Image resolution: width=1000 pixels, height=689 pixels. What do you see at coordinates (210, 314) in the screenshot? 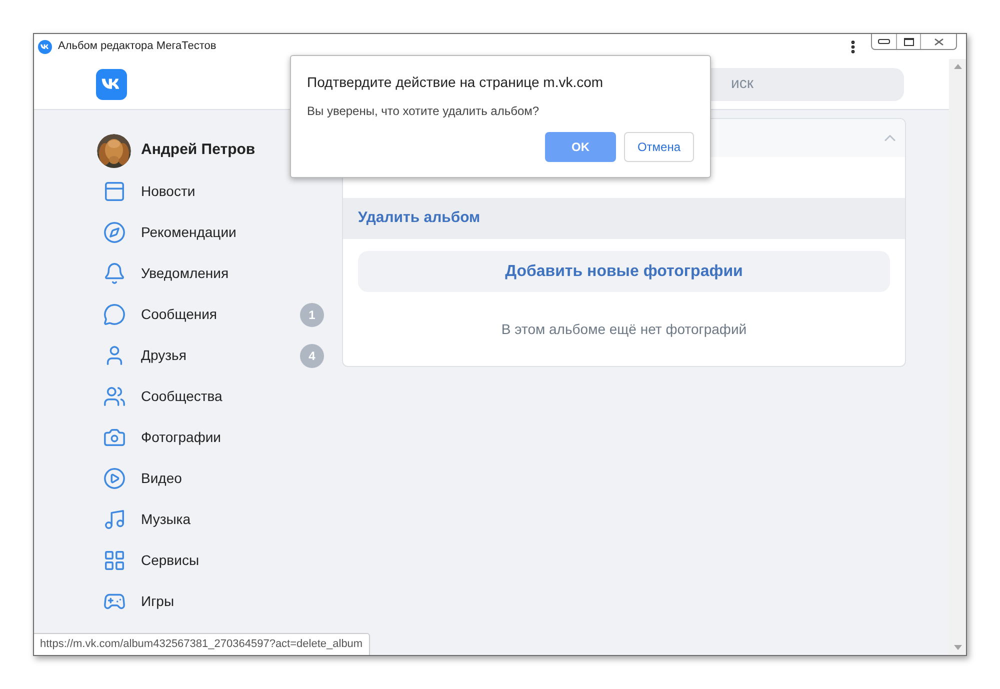
I see `sidebar-item: Сообщения 1` at bounding box center [210, 314].